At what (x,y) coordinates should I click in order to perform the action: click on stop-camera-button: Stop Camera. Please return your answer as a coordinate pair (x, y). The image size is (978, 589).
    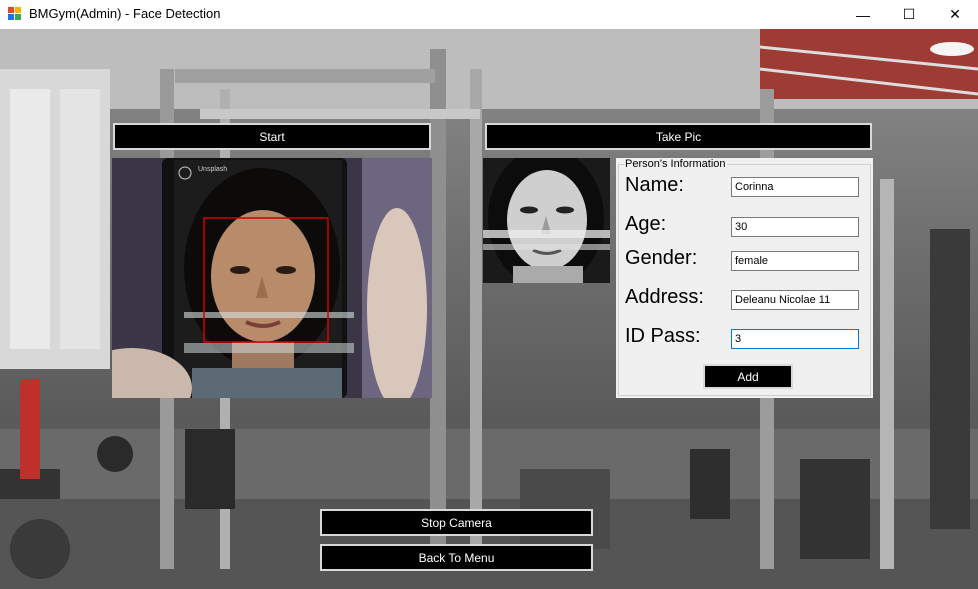
    Looking at the image, I should click on (456, 522).